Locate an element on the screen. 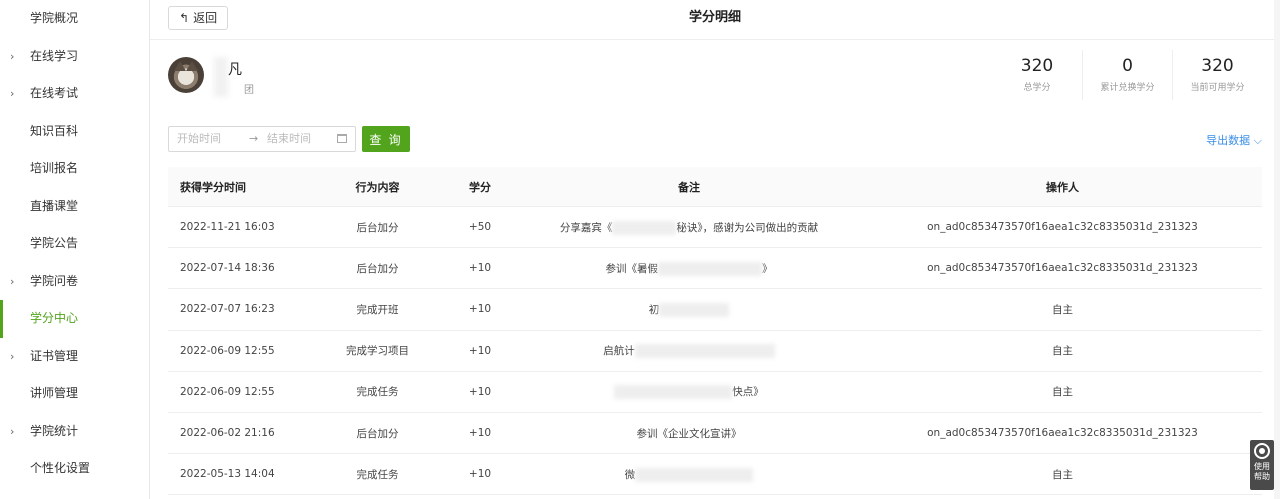 Image resolution: width=1280 pixels, height=499 pixels. note-text: 参训《暑假 is located at coordinates (632, 268).